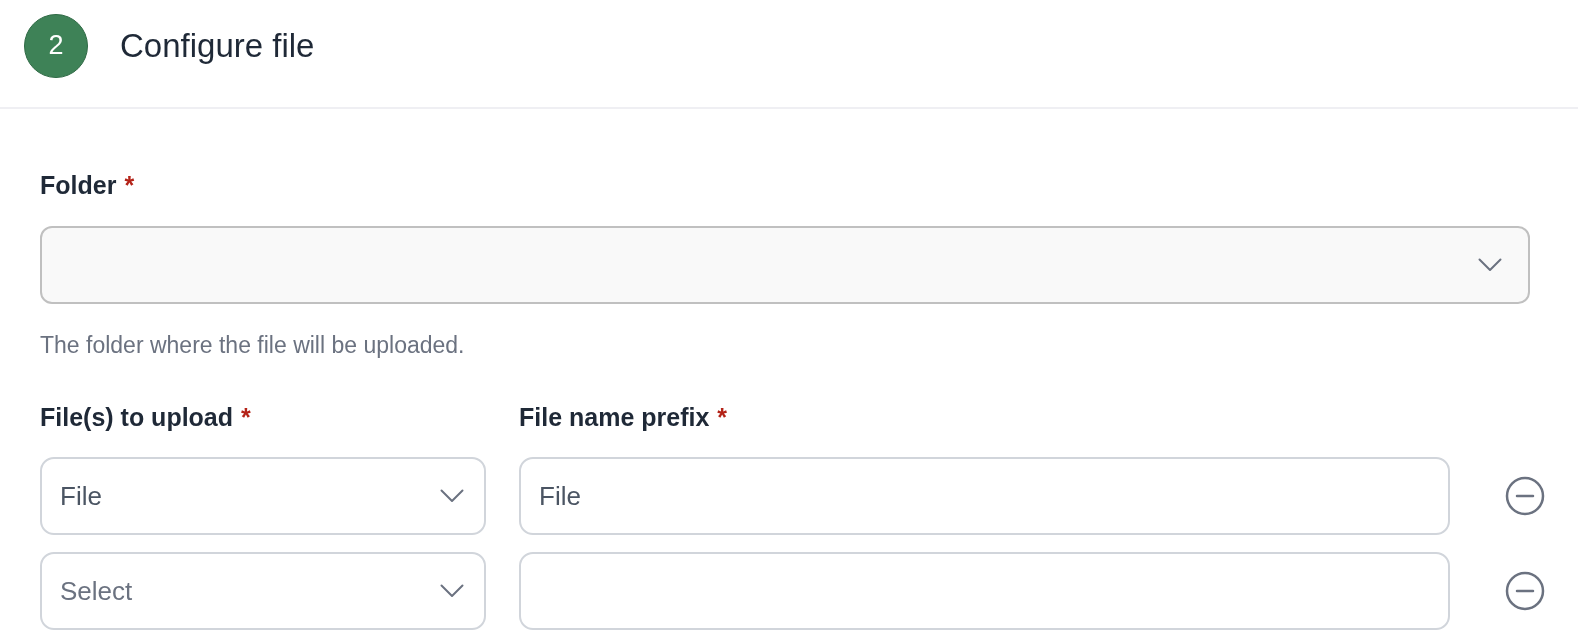  Describe the element at coordinates (56, 45) in the screenshot. I see `step-number: 2` at that location.